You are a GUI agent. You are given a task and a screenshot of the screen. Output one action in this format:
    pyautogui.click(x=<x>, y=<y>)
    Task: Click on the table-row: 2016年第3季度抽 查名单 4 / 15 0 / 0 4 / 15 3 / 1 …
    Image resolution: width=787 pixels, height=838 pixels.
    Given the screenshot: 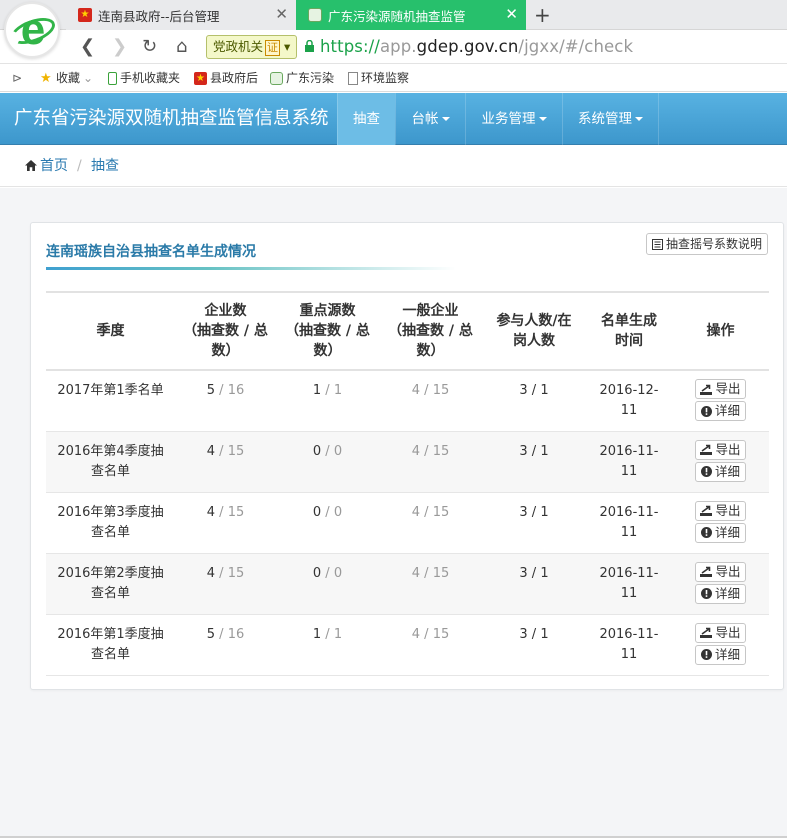 What is the action you would take?
    pyautogui.click(x=407, y=523)
    